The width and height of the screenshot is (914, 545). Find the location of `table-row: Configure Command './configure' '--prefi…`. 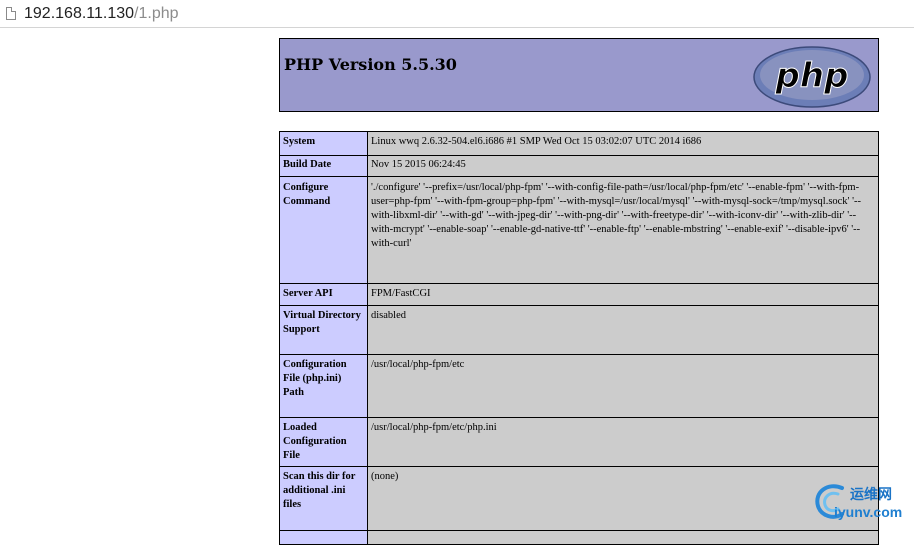

table-row: Configure Command './configure' '--prefi… is located at coordinates (579, 230).